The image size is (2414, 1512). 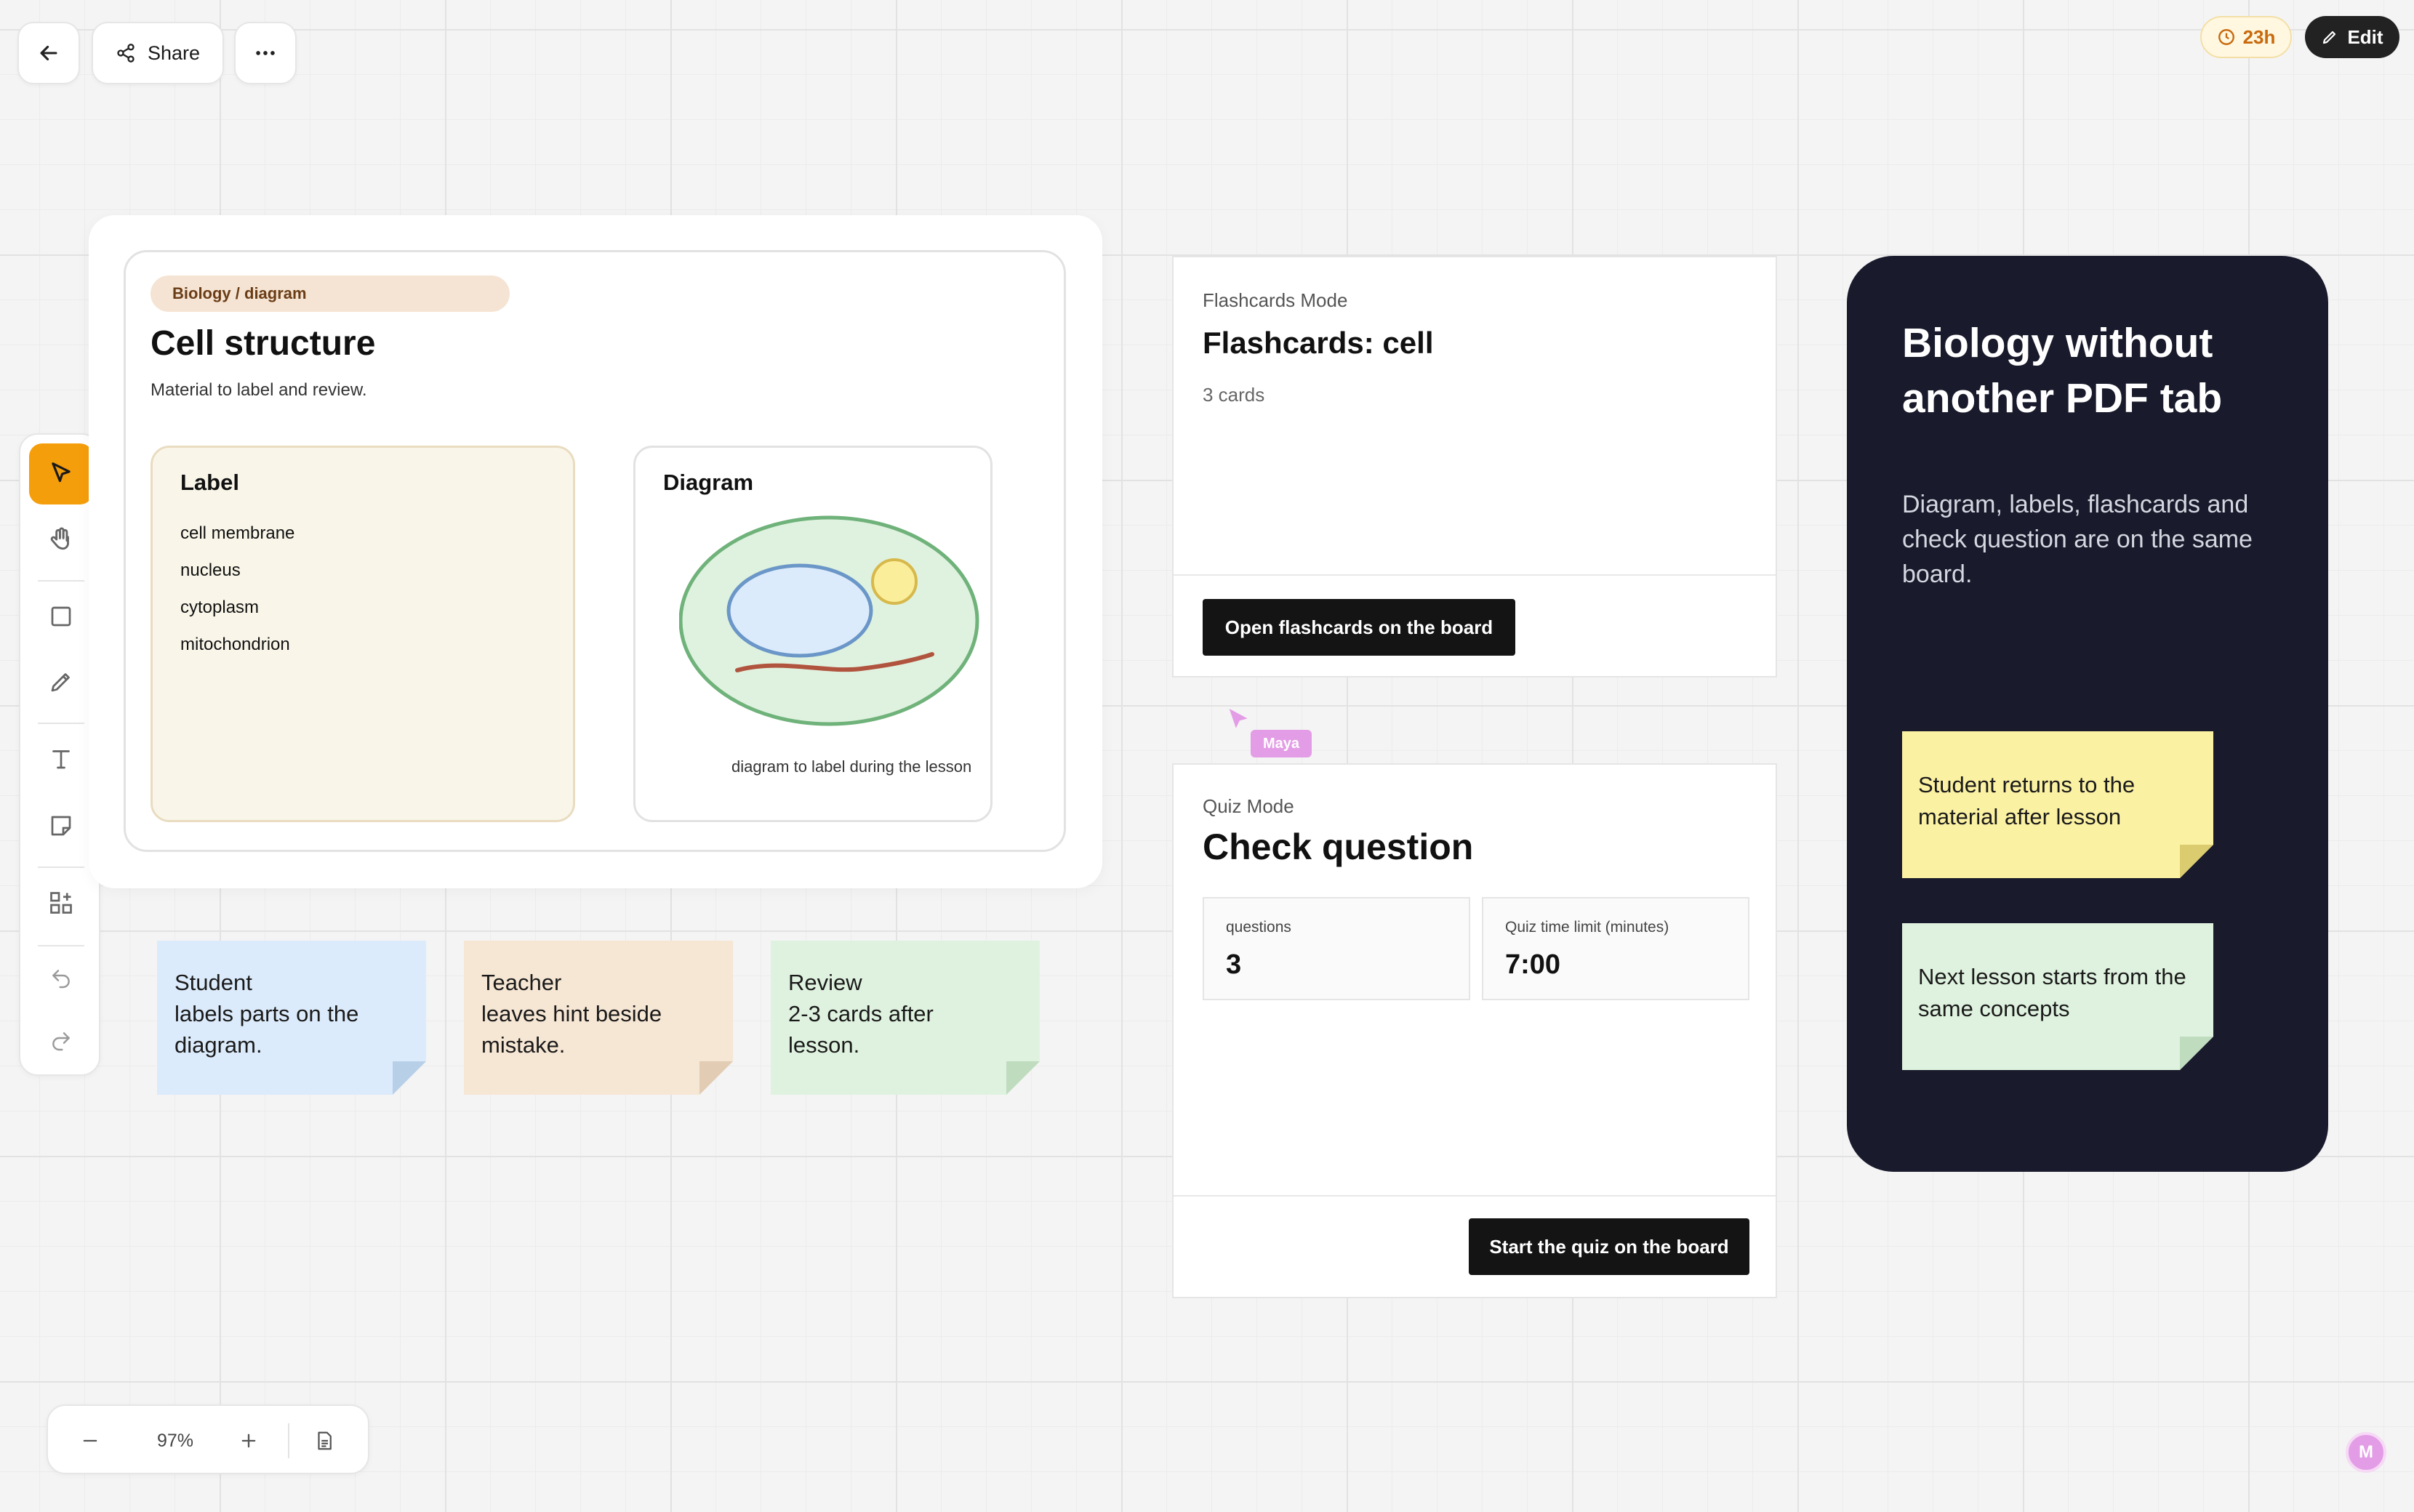 I want to click on sticky-note-text: Student labels parts on the diagram., so click(x=291, y=1018).